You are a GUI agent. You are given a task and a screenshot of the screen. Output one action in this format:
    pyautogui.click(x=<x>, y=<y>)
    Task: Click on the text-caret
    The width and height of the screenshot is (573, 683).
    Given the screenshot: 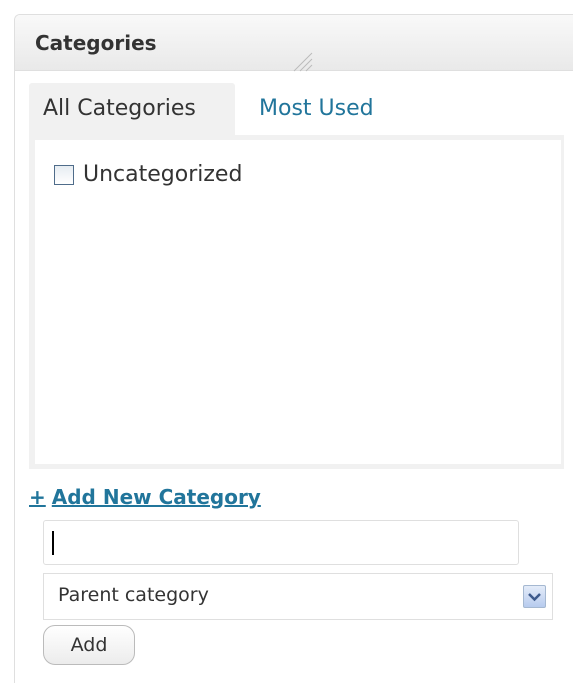 What is the action you would take?
    pyautogui.click(x=53, y=543)
    